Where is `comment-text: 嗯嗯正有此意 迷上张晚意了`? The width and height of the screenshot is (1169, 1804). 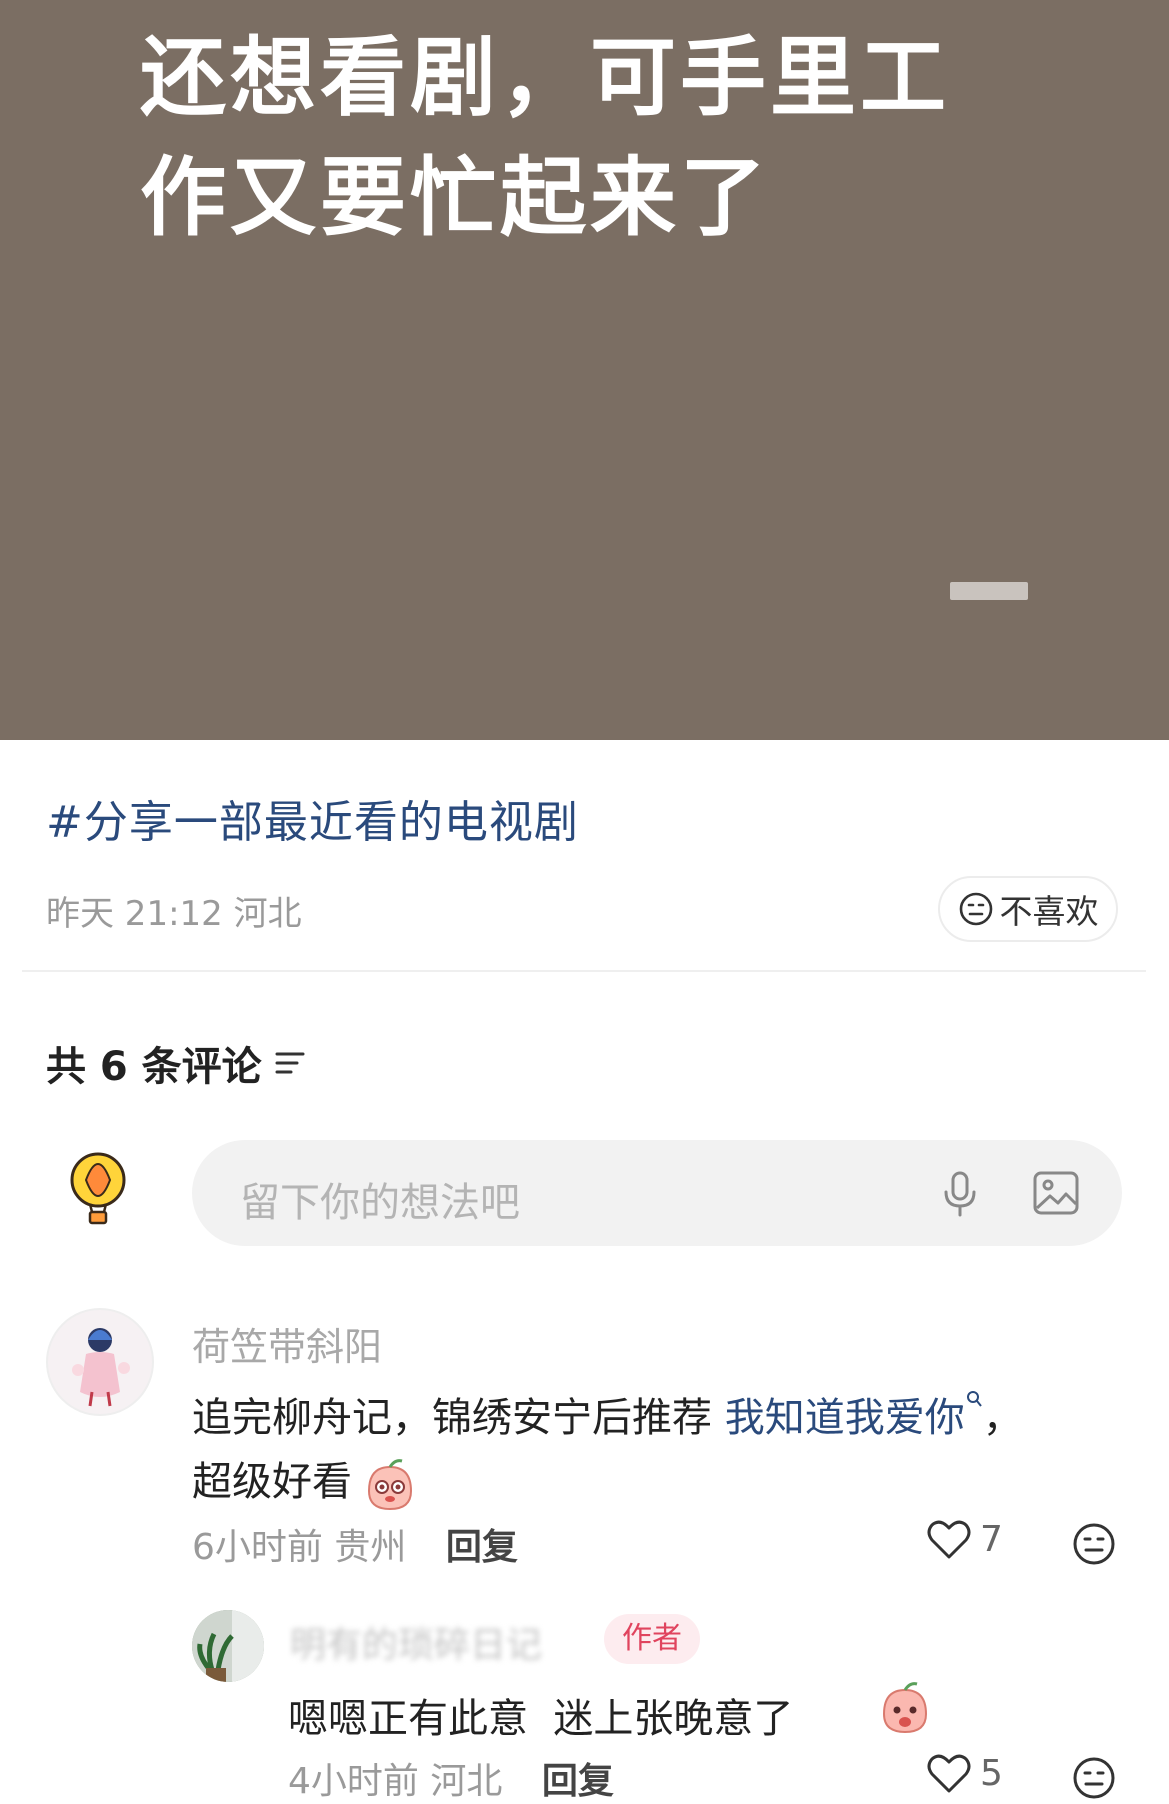 comment-text: 嗯嗯正有此意 迷上张晚意了 is located at coordinates (541, 1719).